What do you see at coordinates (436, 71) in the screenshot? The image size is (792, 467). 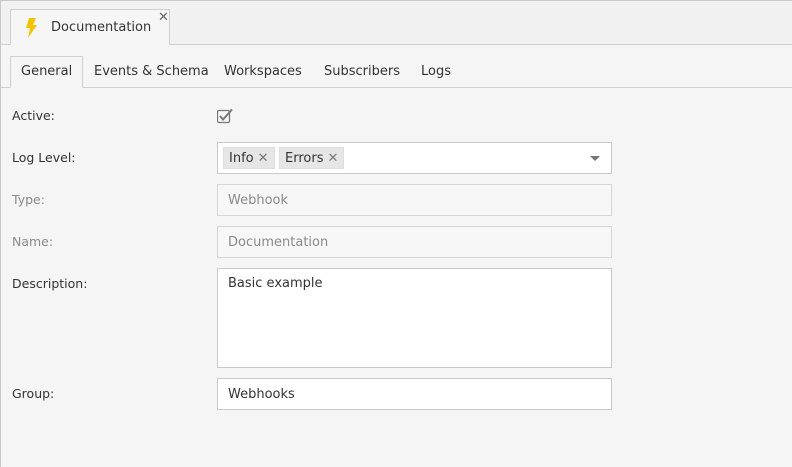 I see `tab-logs: Logs` at bounding box center [436, 71].